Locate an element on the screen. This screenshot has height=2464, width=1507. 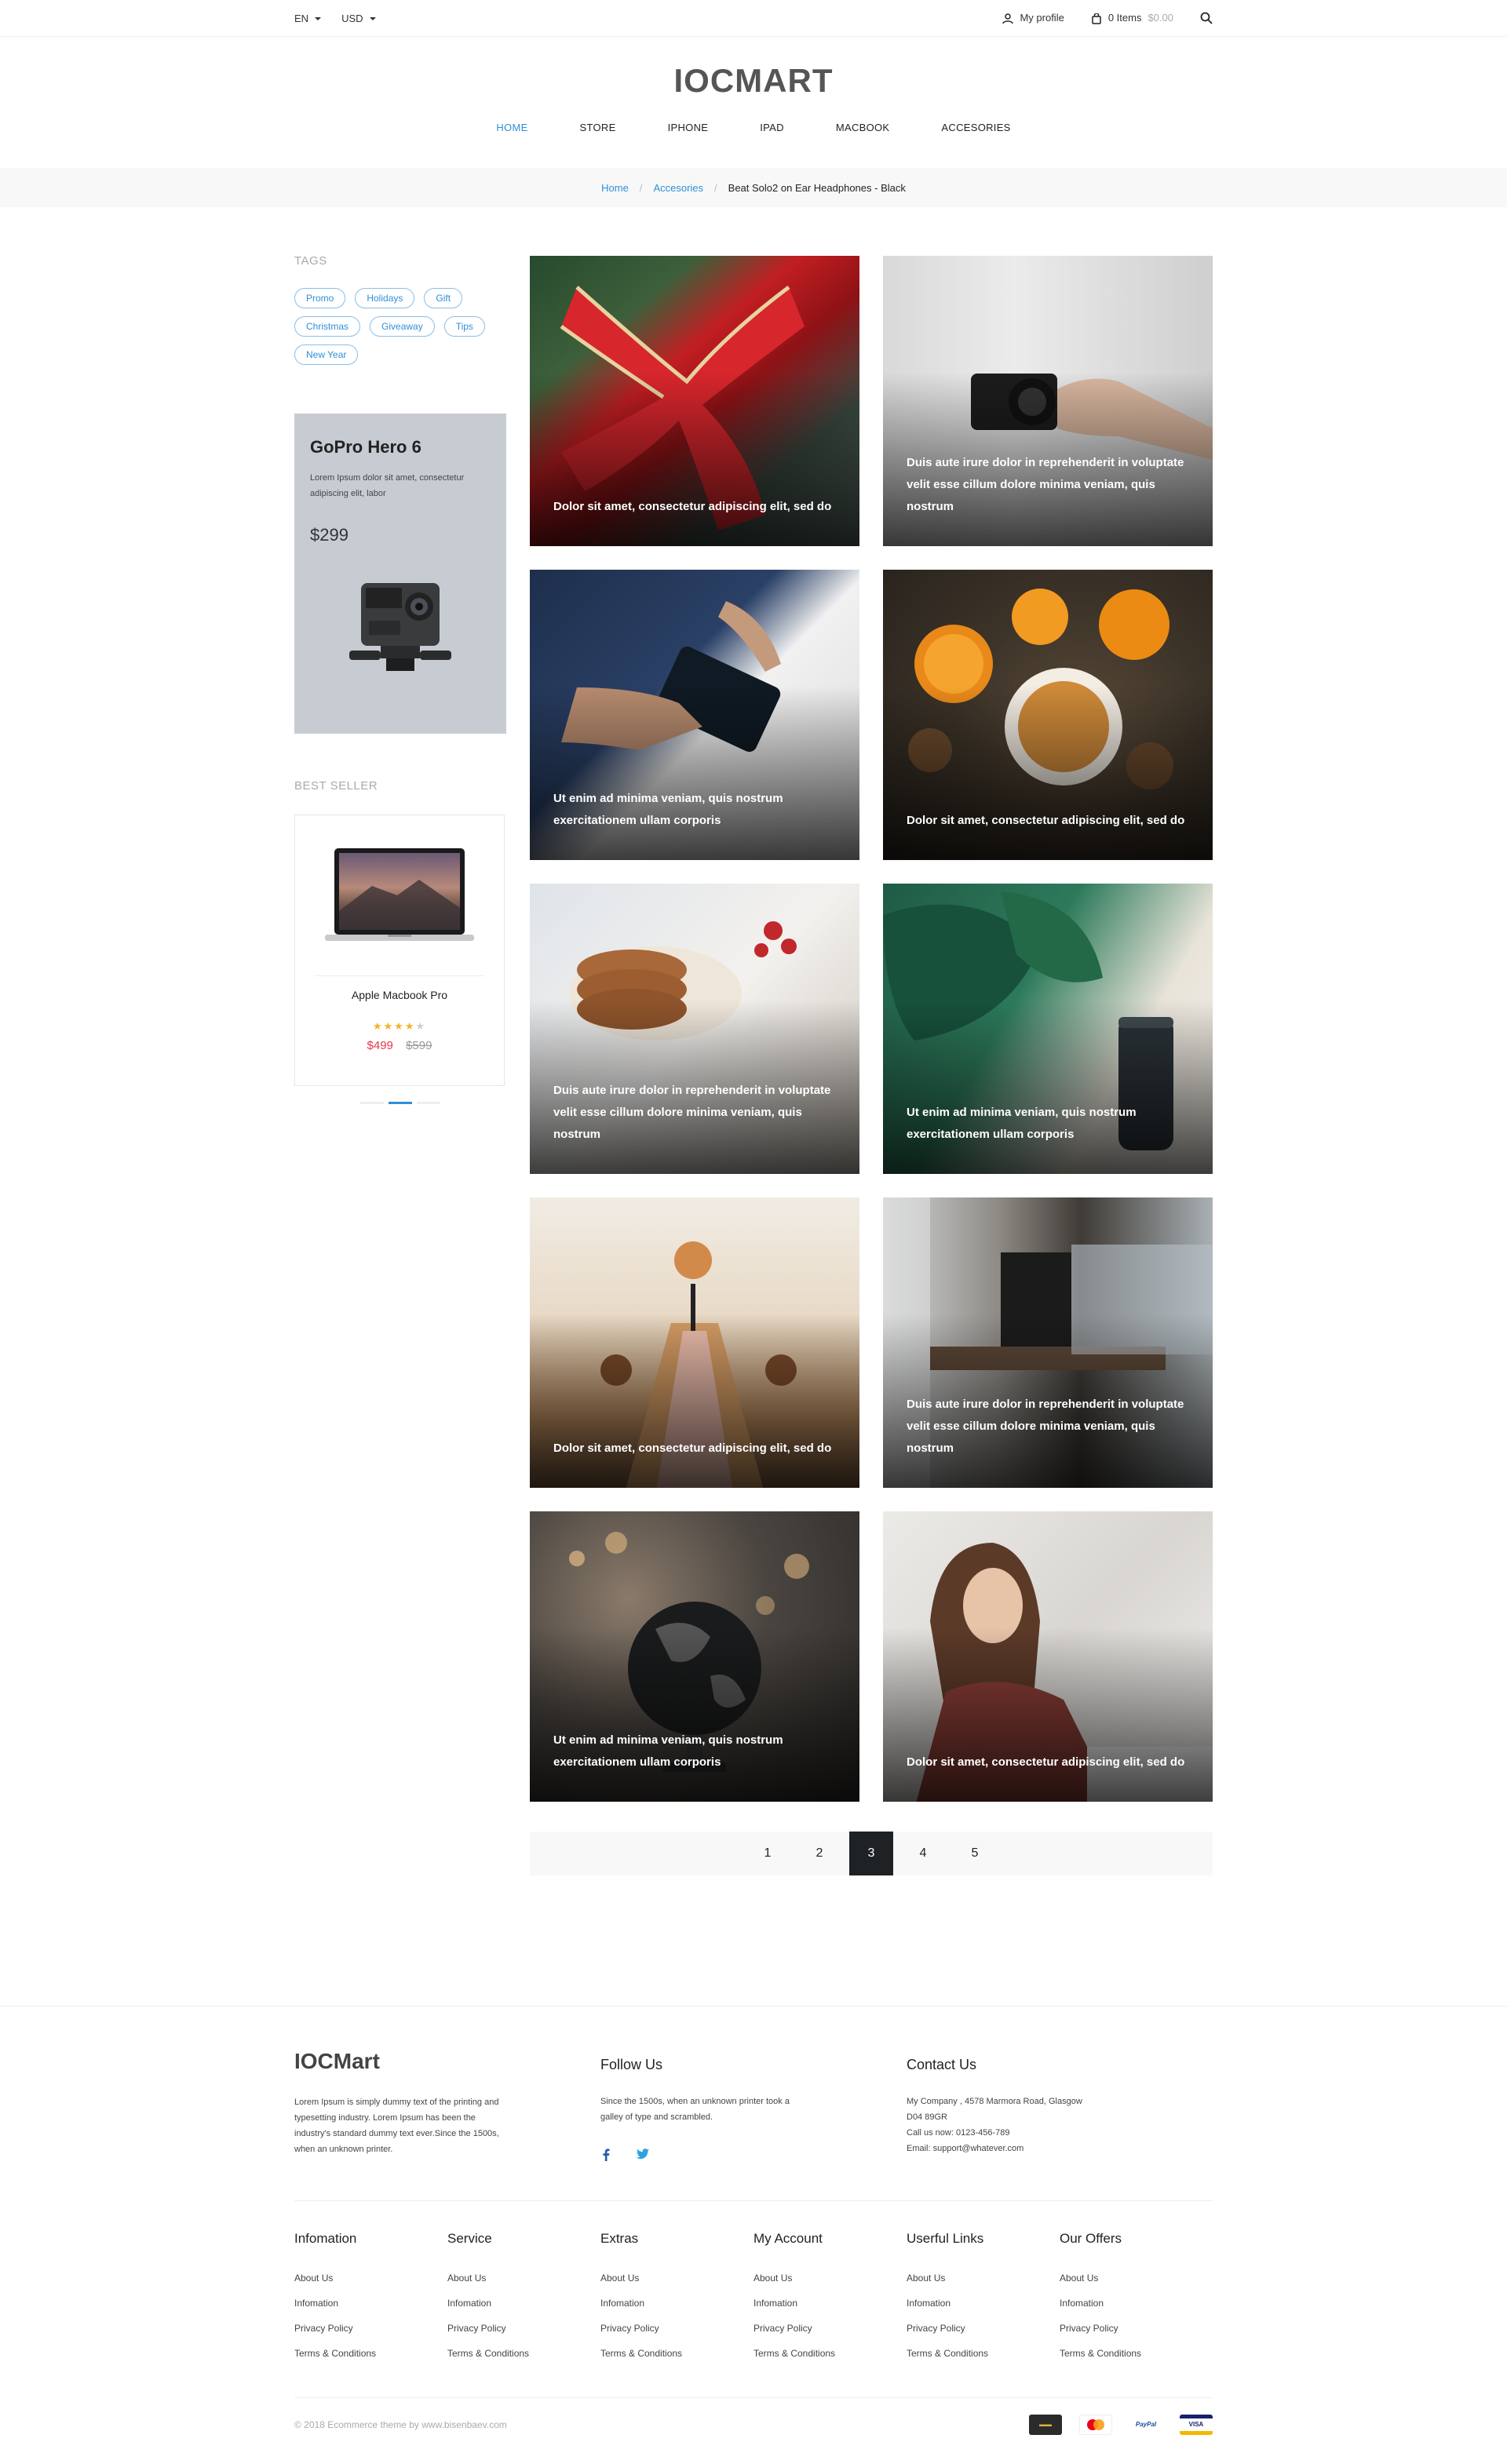
product-card: Apple Macbook Pro ★★★★★ $499 $599 is located at coordinates (399, 950).